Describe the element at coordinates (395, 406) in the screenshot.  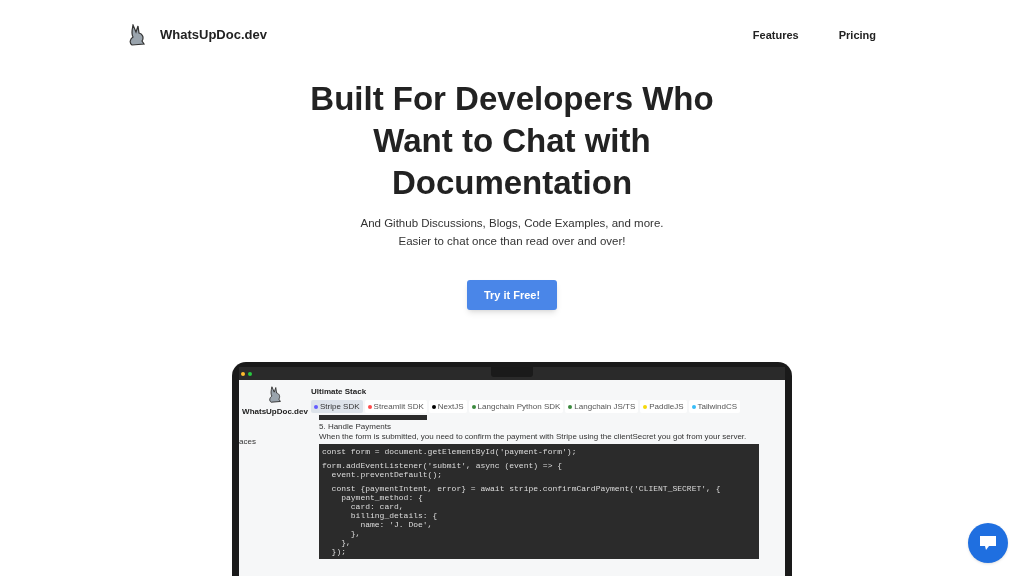
I see `stack-tab: Streamlit SDK` at that location.